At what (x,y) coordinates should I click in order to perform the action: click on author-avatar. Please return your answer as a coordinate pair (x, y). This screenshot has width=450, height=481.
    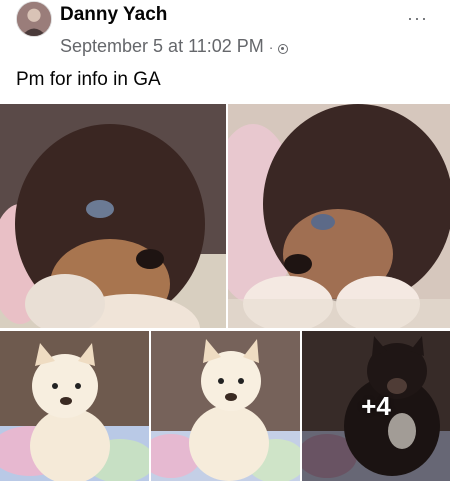
    Looking at the image, I should click on (34, 19).